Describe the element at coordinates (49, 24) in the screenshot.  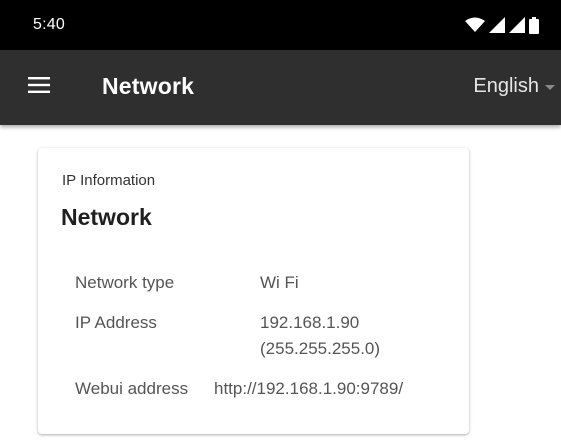
I see `status-time: 5:40` at that location.